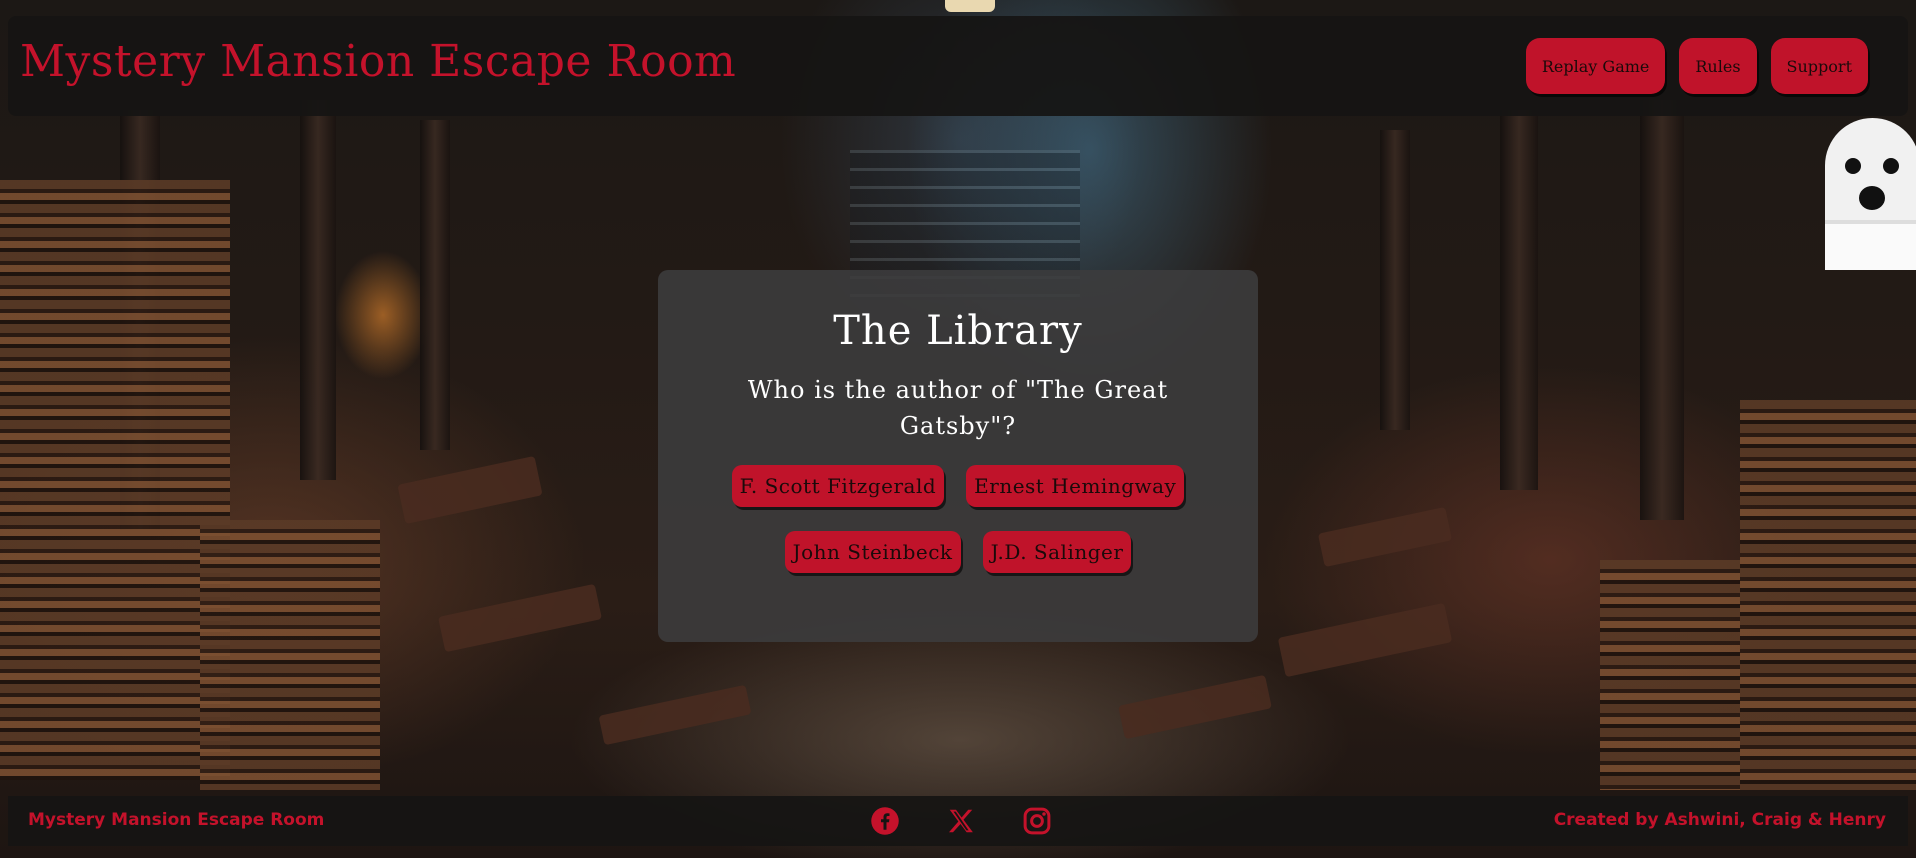  I want to click on answer-row: John Steinbeck J.D. Salinger, so click(958, 552).